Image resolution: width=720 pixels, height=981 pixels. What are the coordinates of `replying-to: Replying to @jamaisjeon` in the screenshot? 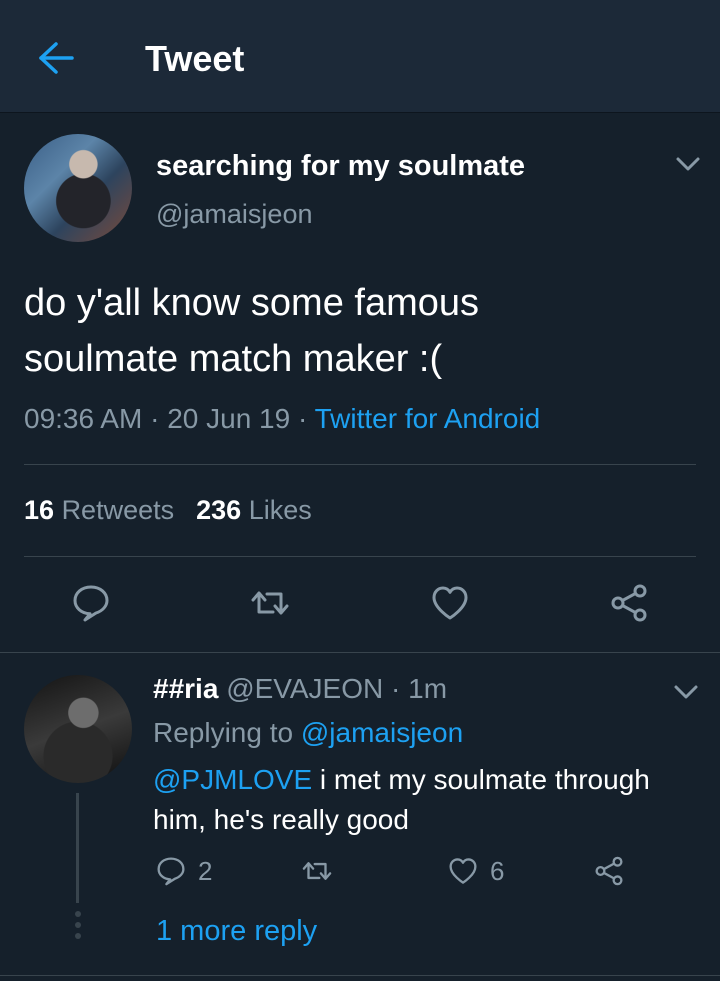 It's located at (308, 733).